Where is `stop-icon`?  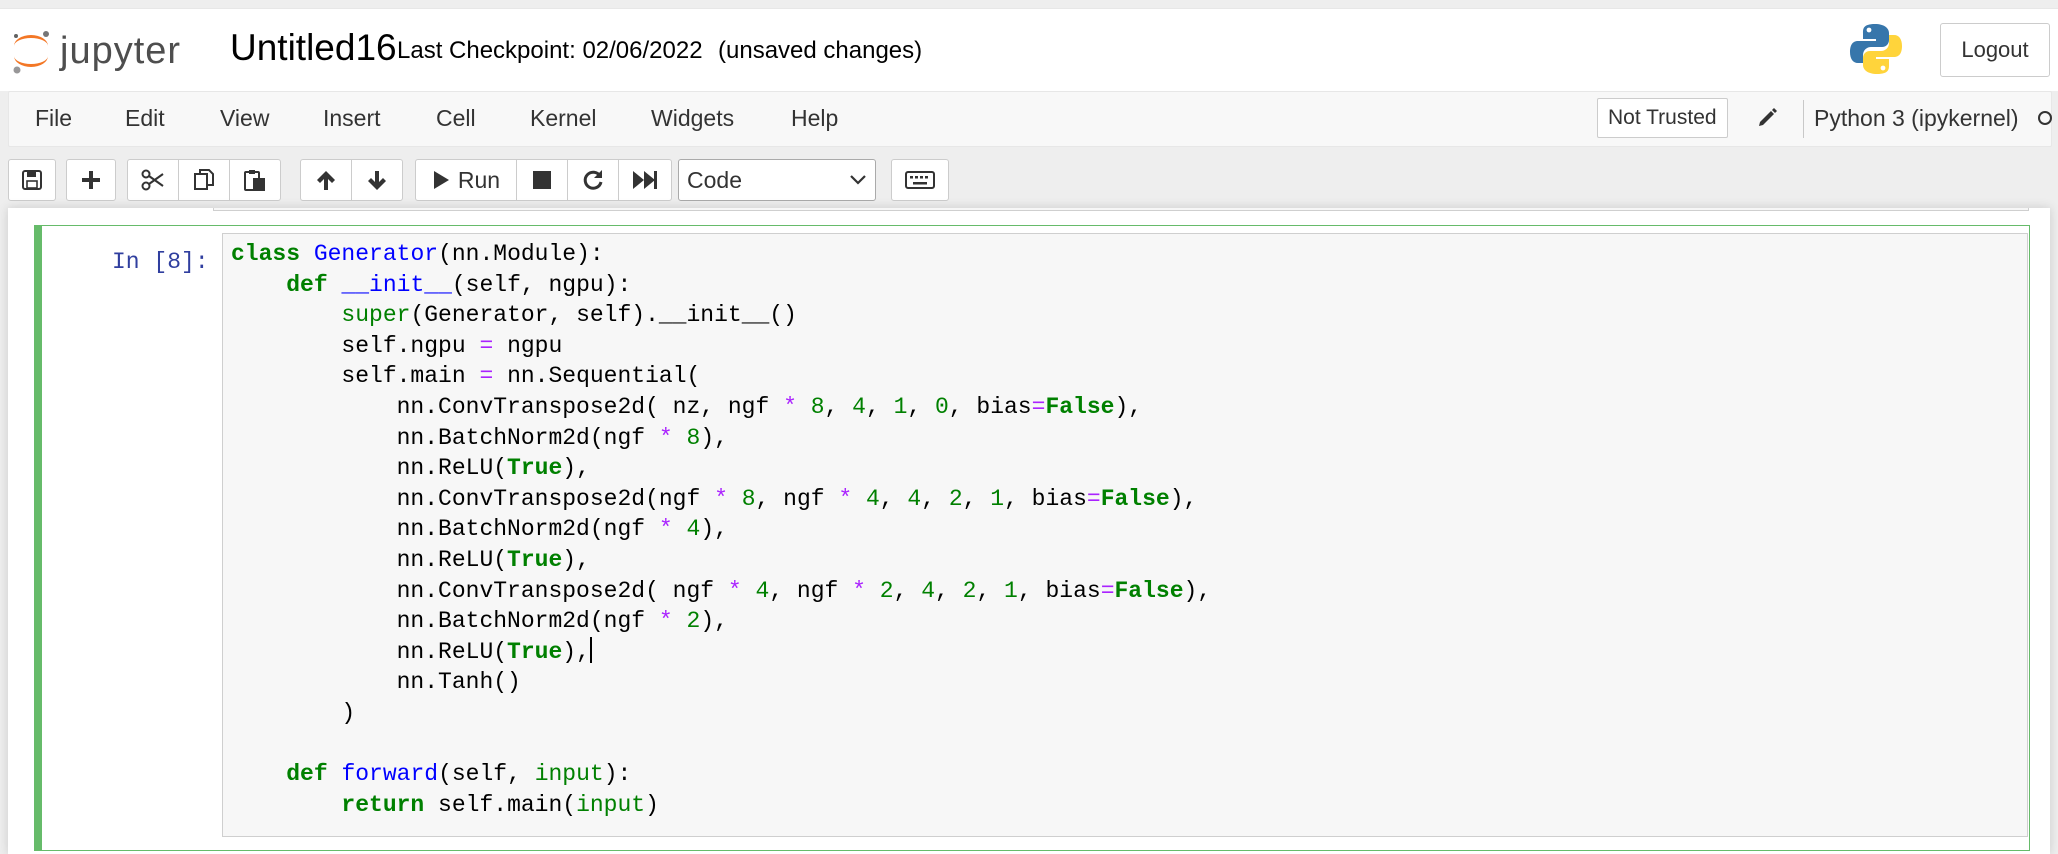
stop-icon is located at coordinates (542, 180).